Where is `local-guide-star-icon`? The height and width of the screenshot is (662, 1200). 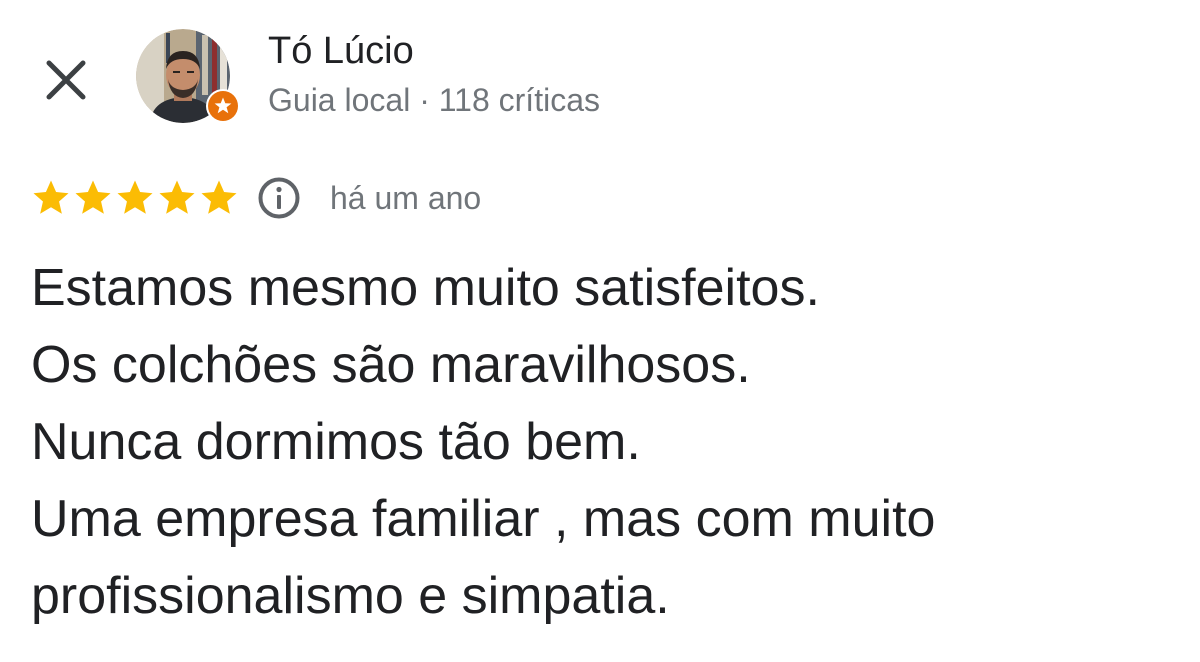 local-guide-star-icon is located at coordinates (223, 105).